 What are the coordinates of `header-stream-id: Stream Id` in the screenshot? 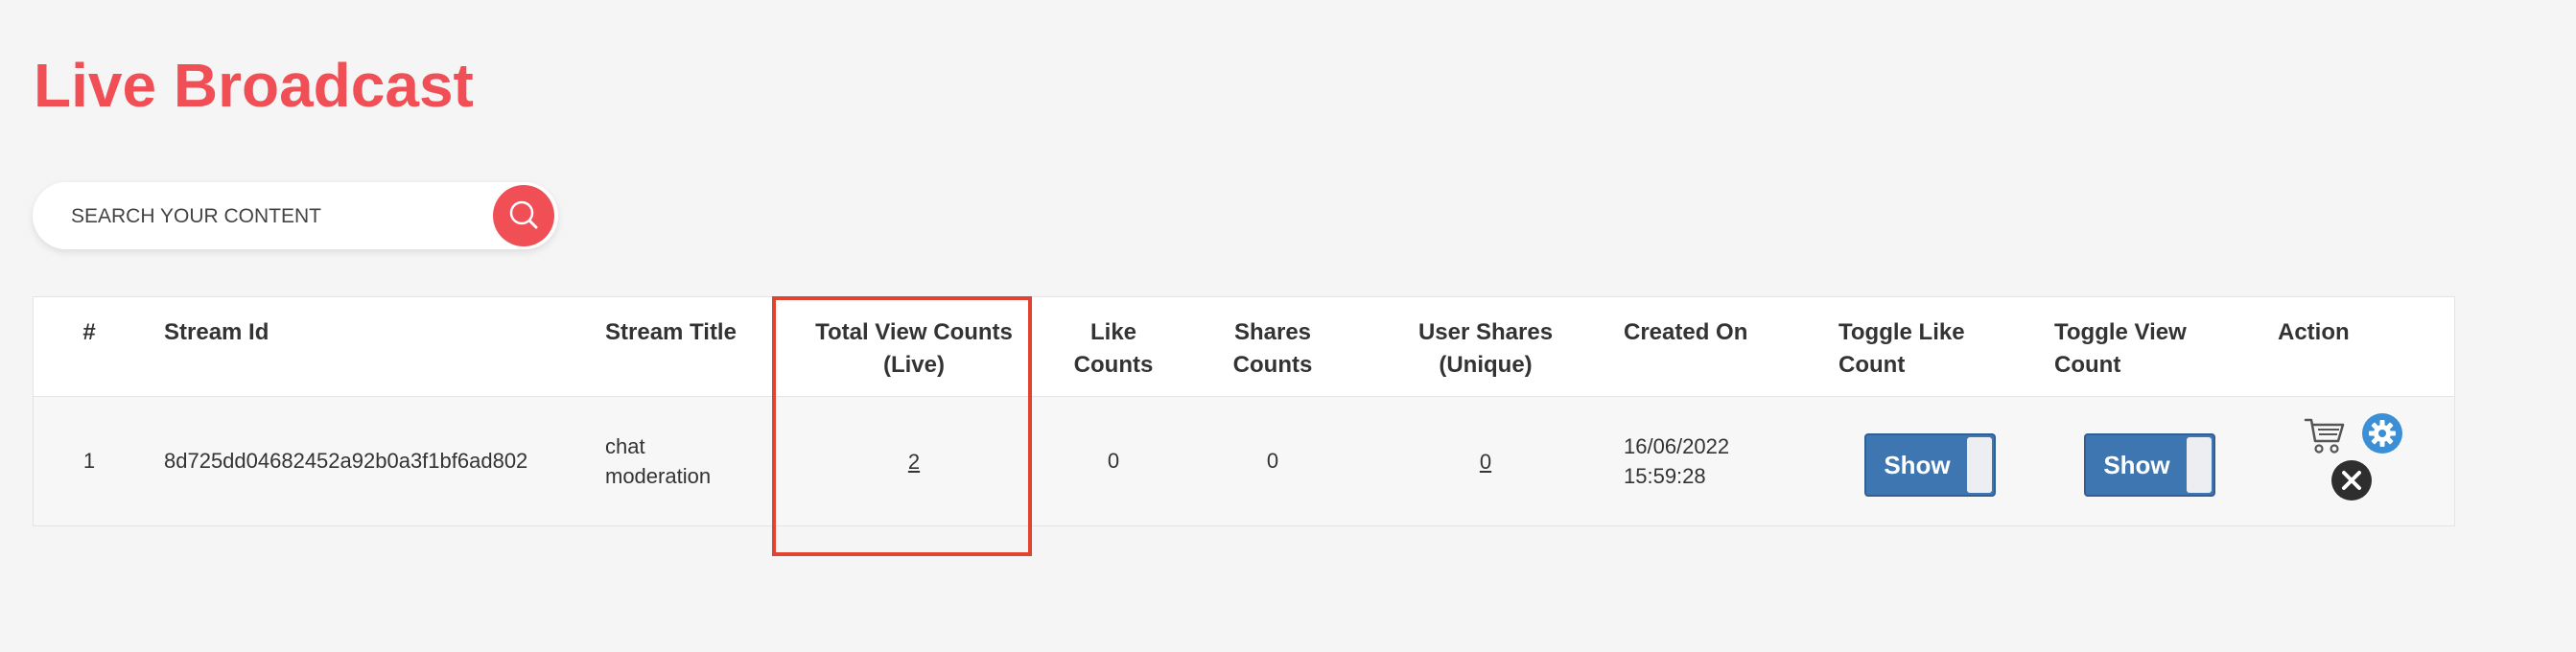 It's located at (216, 332).